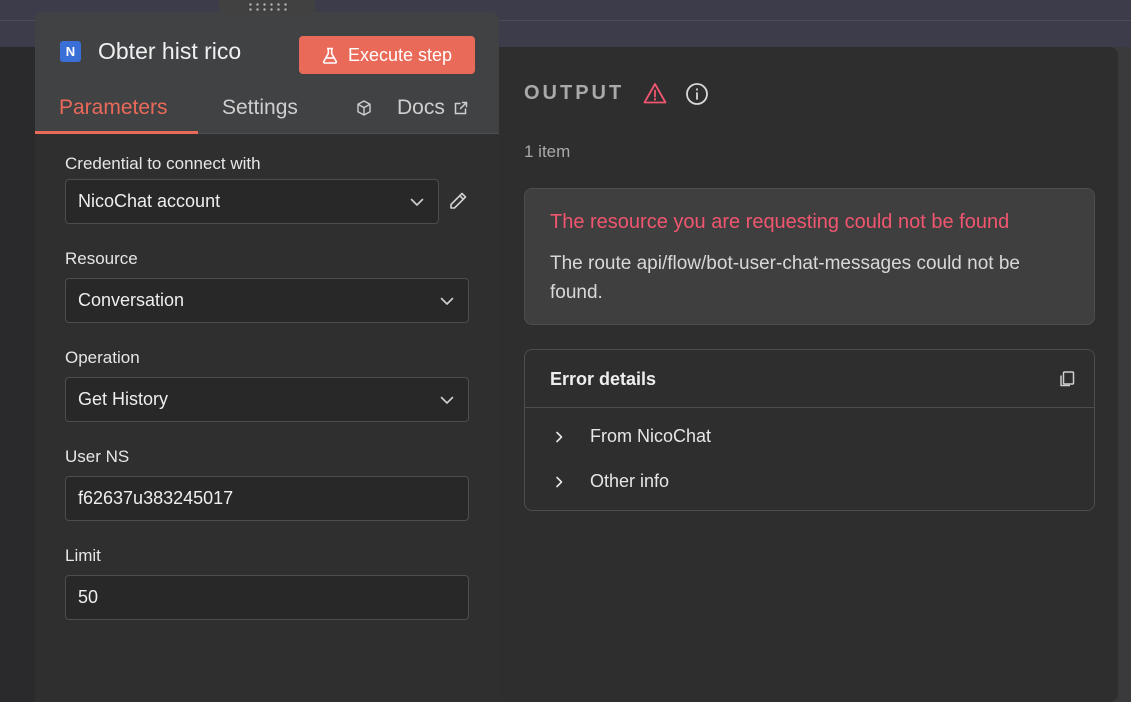 Image resolution: width=1131 pixels, height=702 pixels. Describe the element at coordinates (651, 436) in the screenshot. I see `detail-row-label: From NicoChat` at that location.